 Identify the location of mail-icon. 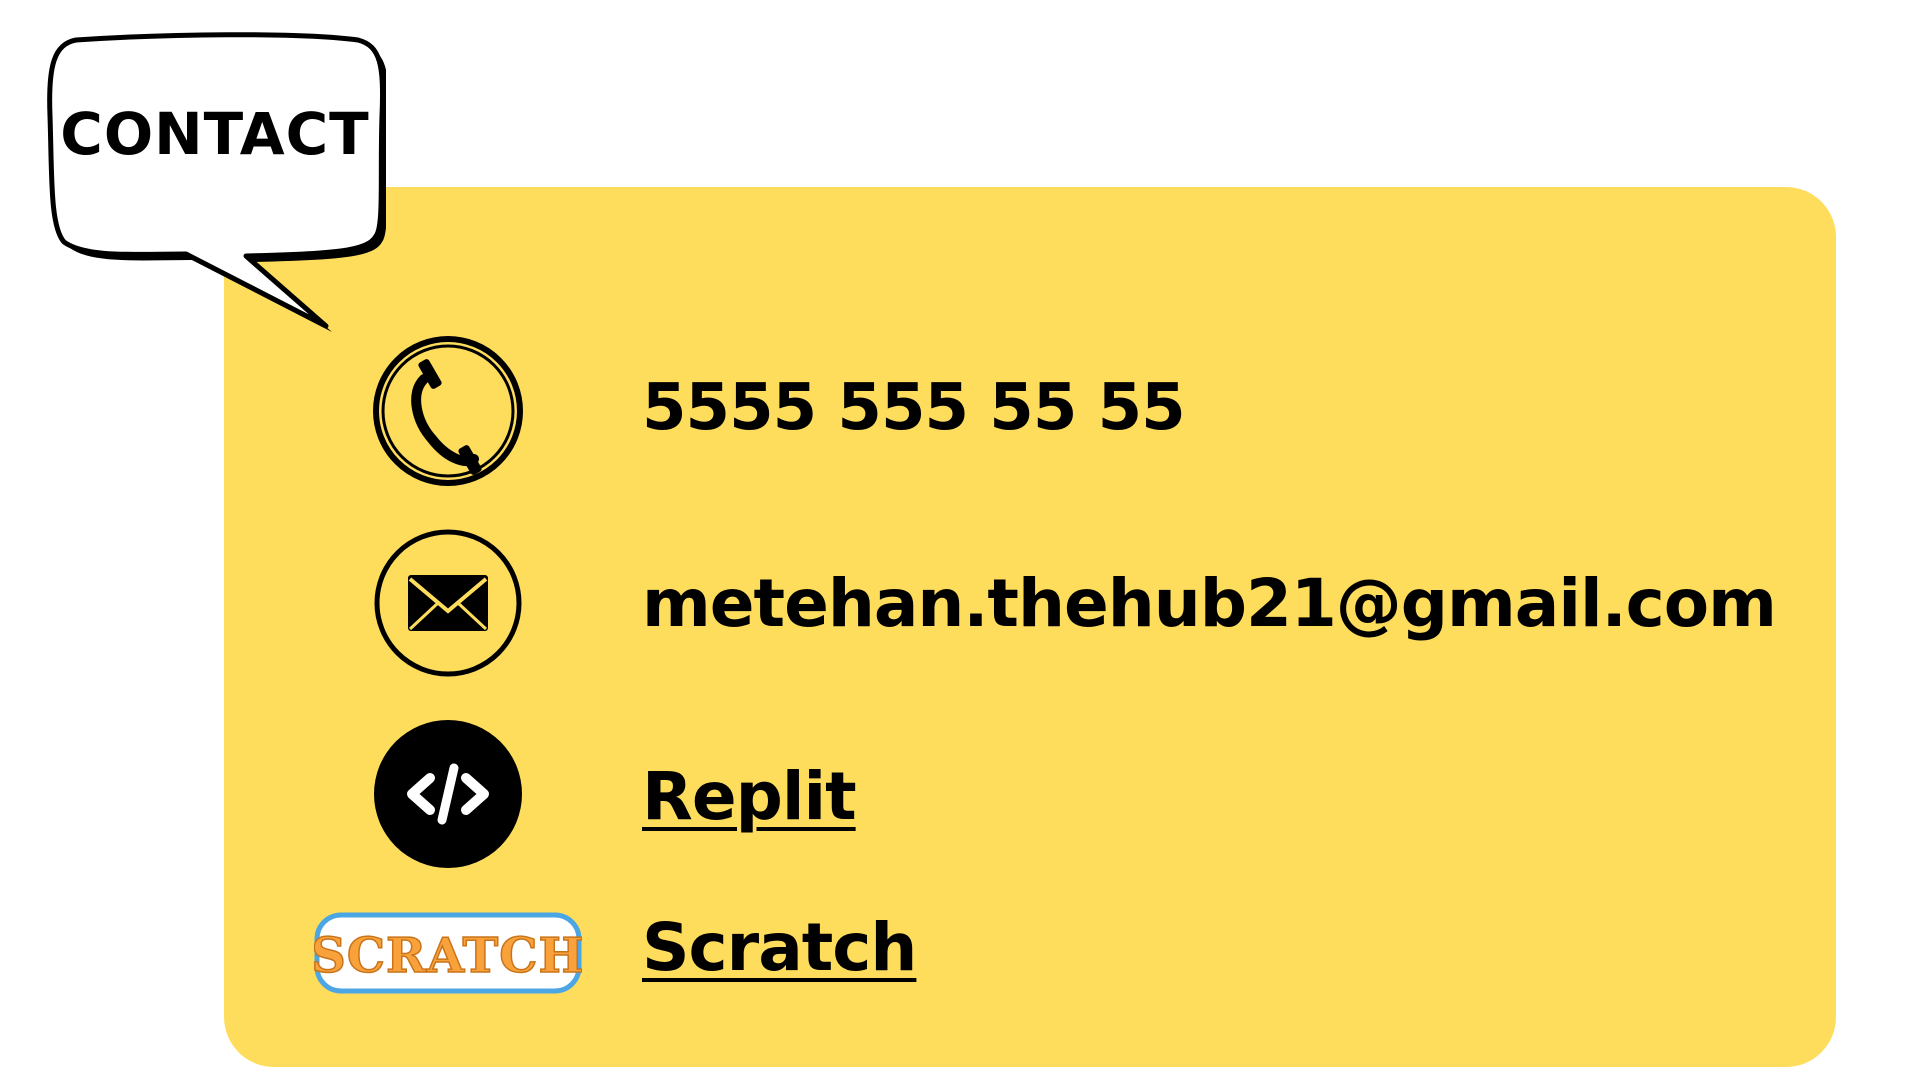
(448, 603).